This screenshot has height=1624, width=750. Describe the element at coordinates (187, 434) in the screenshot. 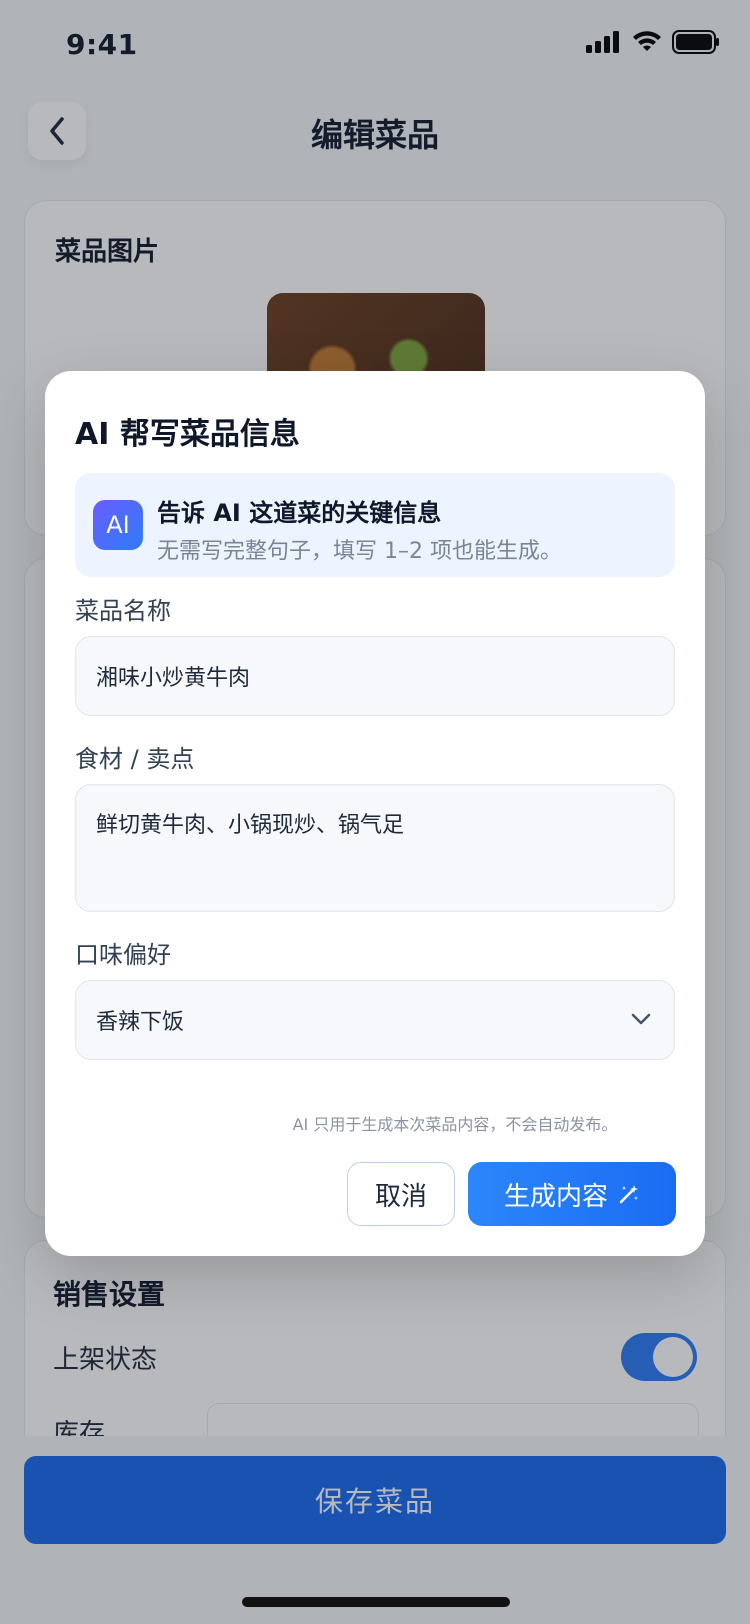

I see `modal-title: AI 帮写菜品信息` at that location.